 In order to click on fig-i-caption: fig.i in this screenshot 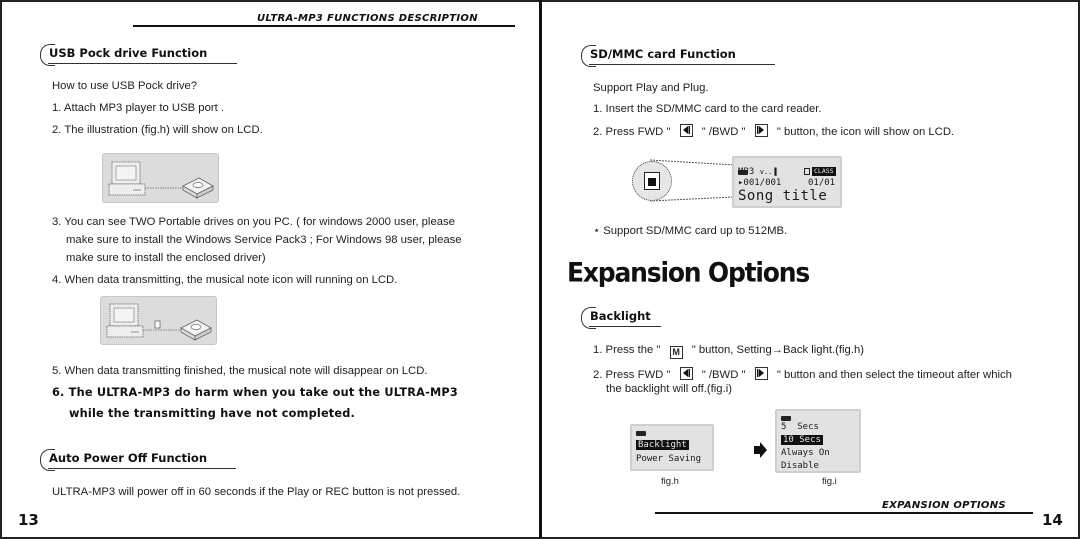, I will do `click(829, 481)`.